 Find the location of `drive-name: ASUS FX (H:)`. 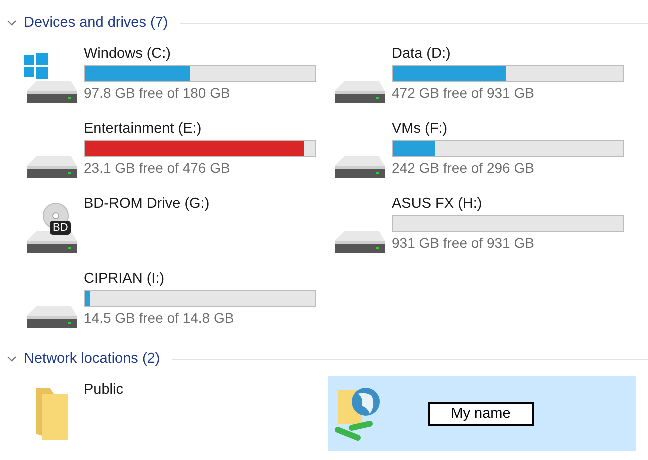

drive-name: ASUS FX (H:) is located at coordinates (438, 204).